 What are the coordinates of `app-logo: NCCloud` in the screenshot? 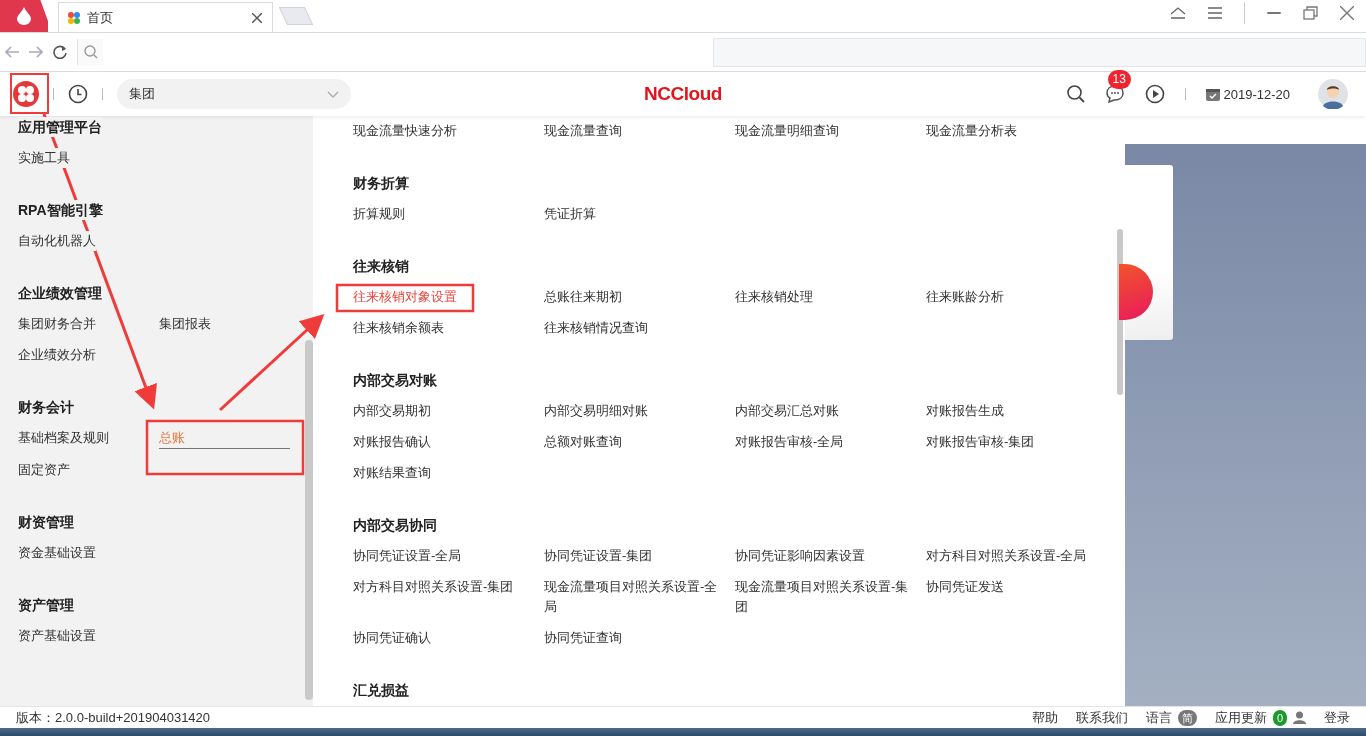 It's located at (683, 94).